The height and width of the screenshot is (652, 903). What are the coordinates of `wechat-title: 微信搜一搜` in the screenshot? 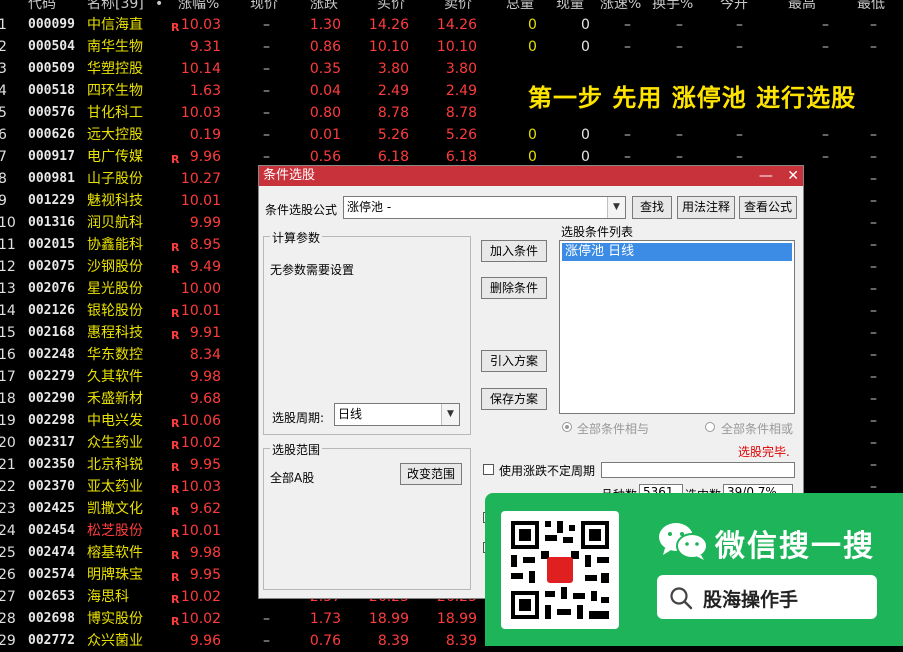 It's located at (795, 546).